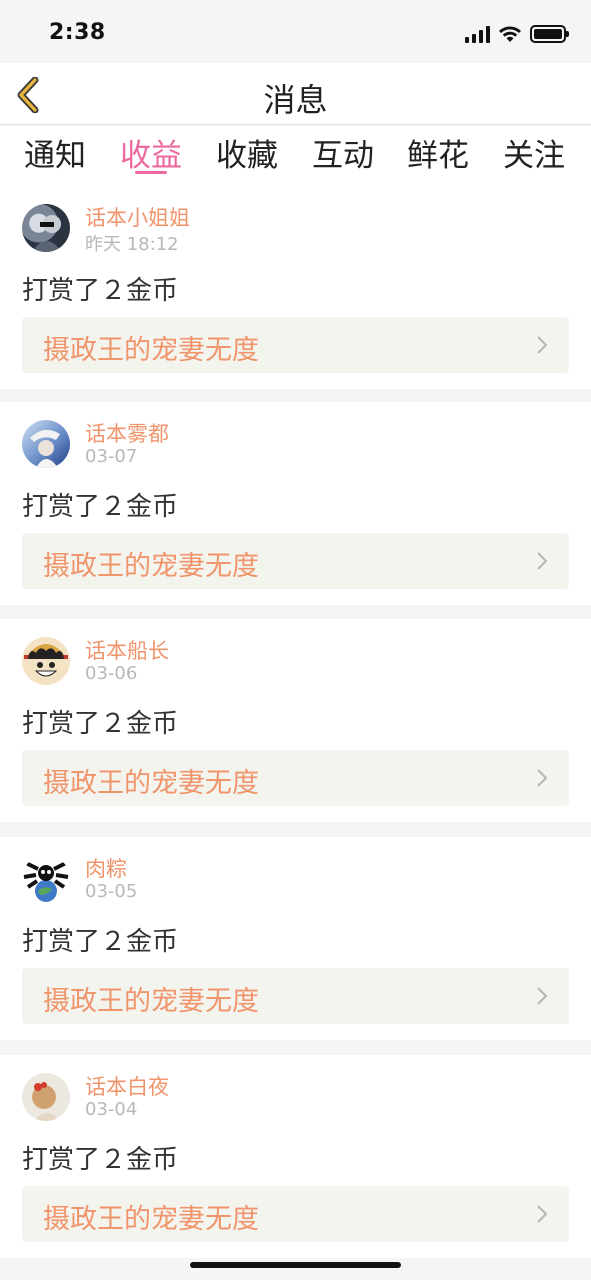 The height and width of the screenshot is (1280, 591). Describe the element at coordinates (343, 152) in the screenshot. I see `tab-interactions: 互动` at that location.